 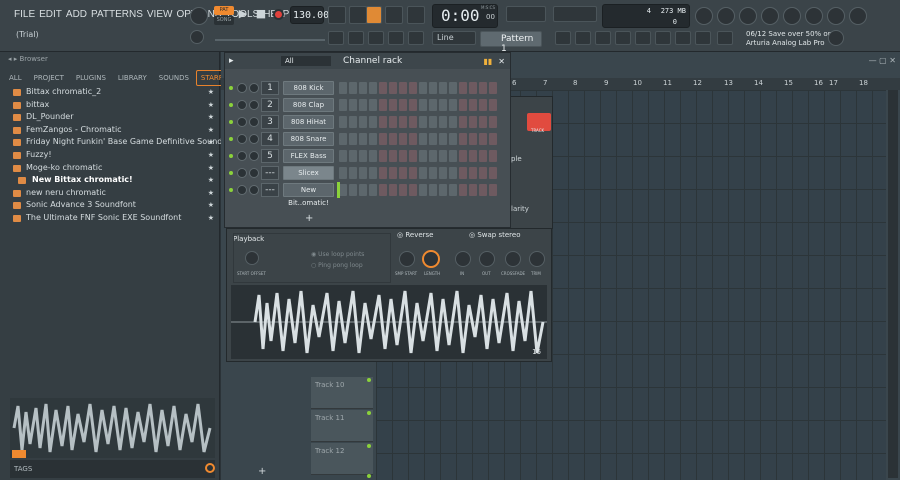 I want to click on master-volume-knob, so click(x=199, y=16).